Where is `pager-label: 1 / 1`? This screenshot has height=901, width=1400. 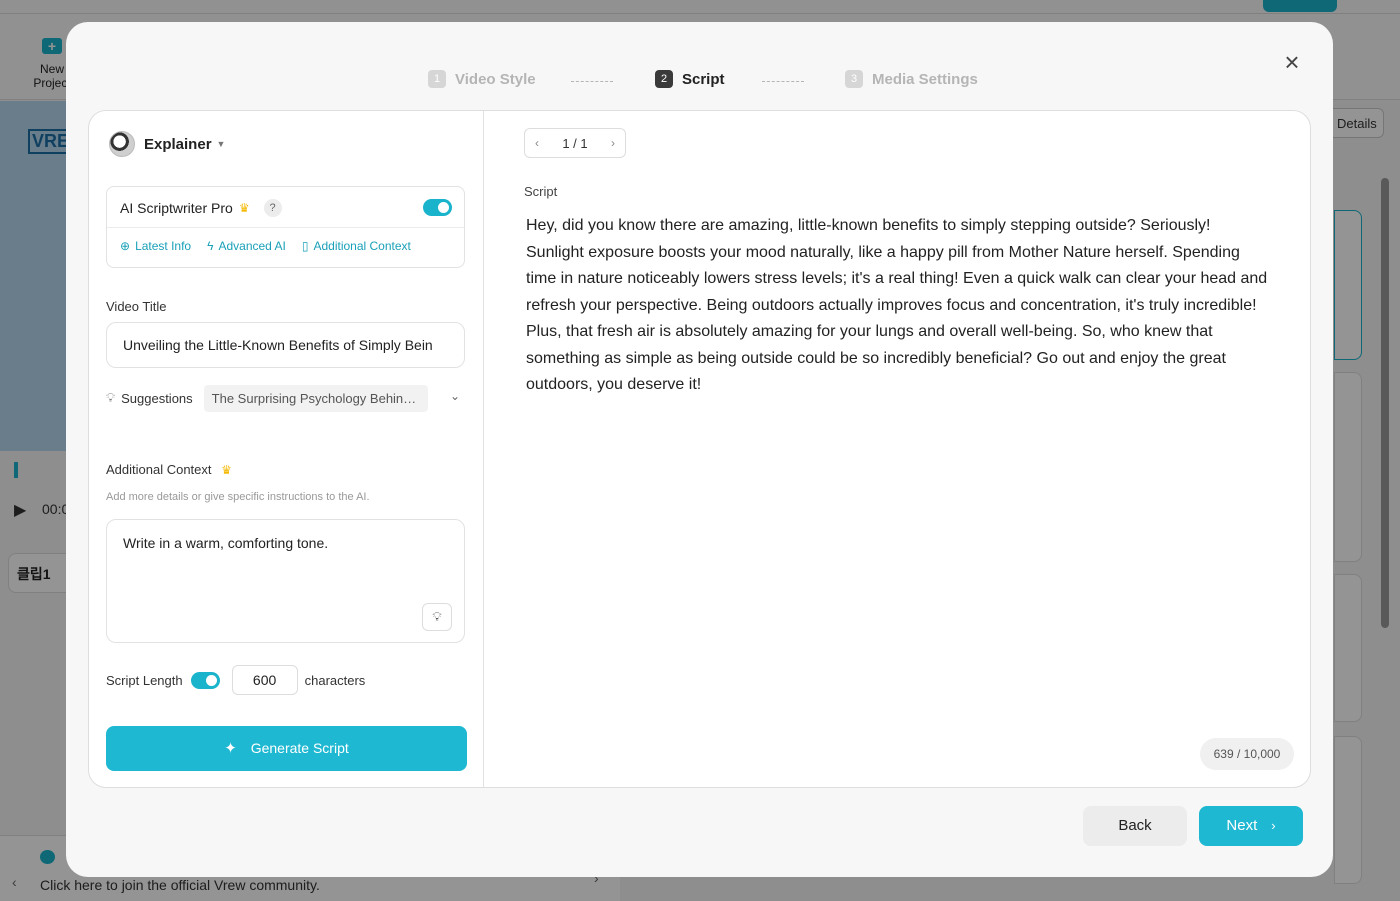 pager-label: 1 / 1 is located at coordinates (575, 143).